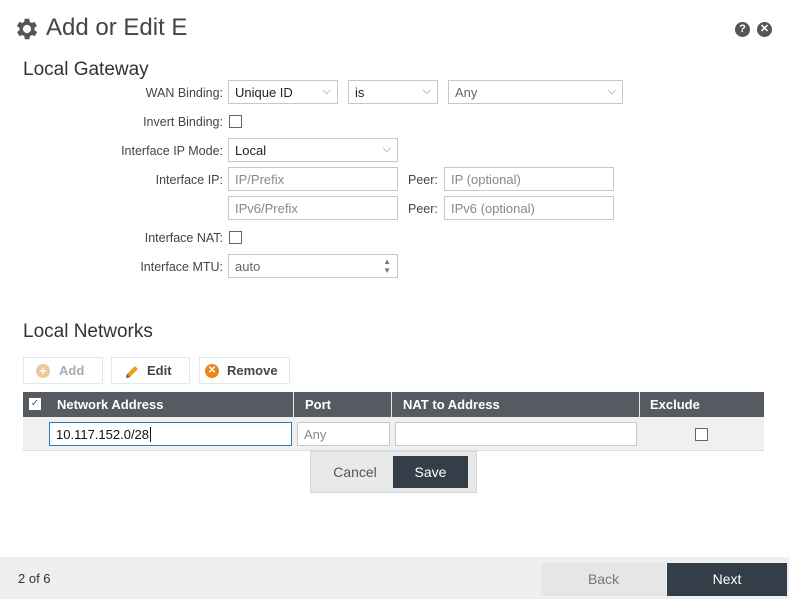  I want to click on interface-ip-mode-select: Local ⌵, so click(313, 150).